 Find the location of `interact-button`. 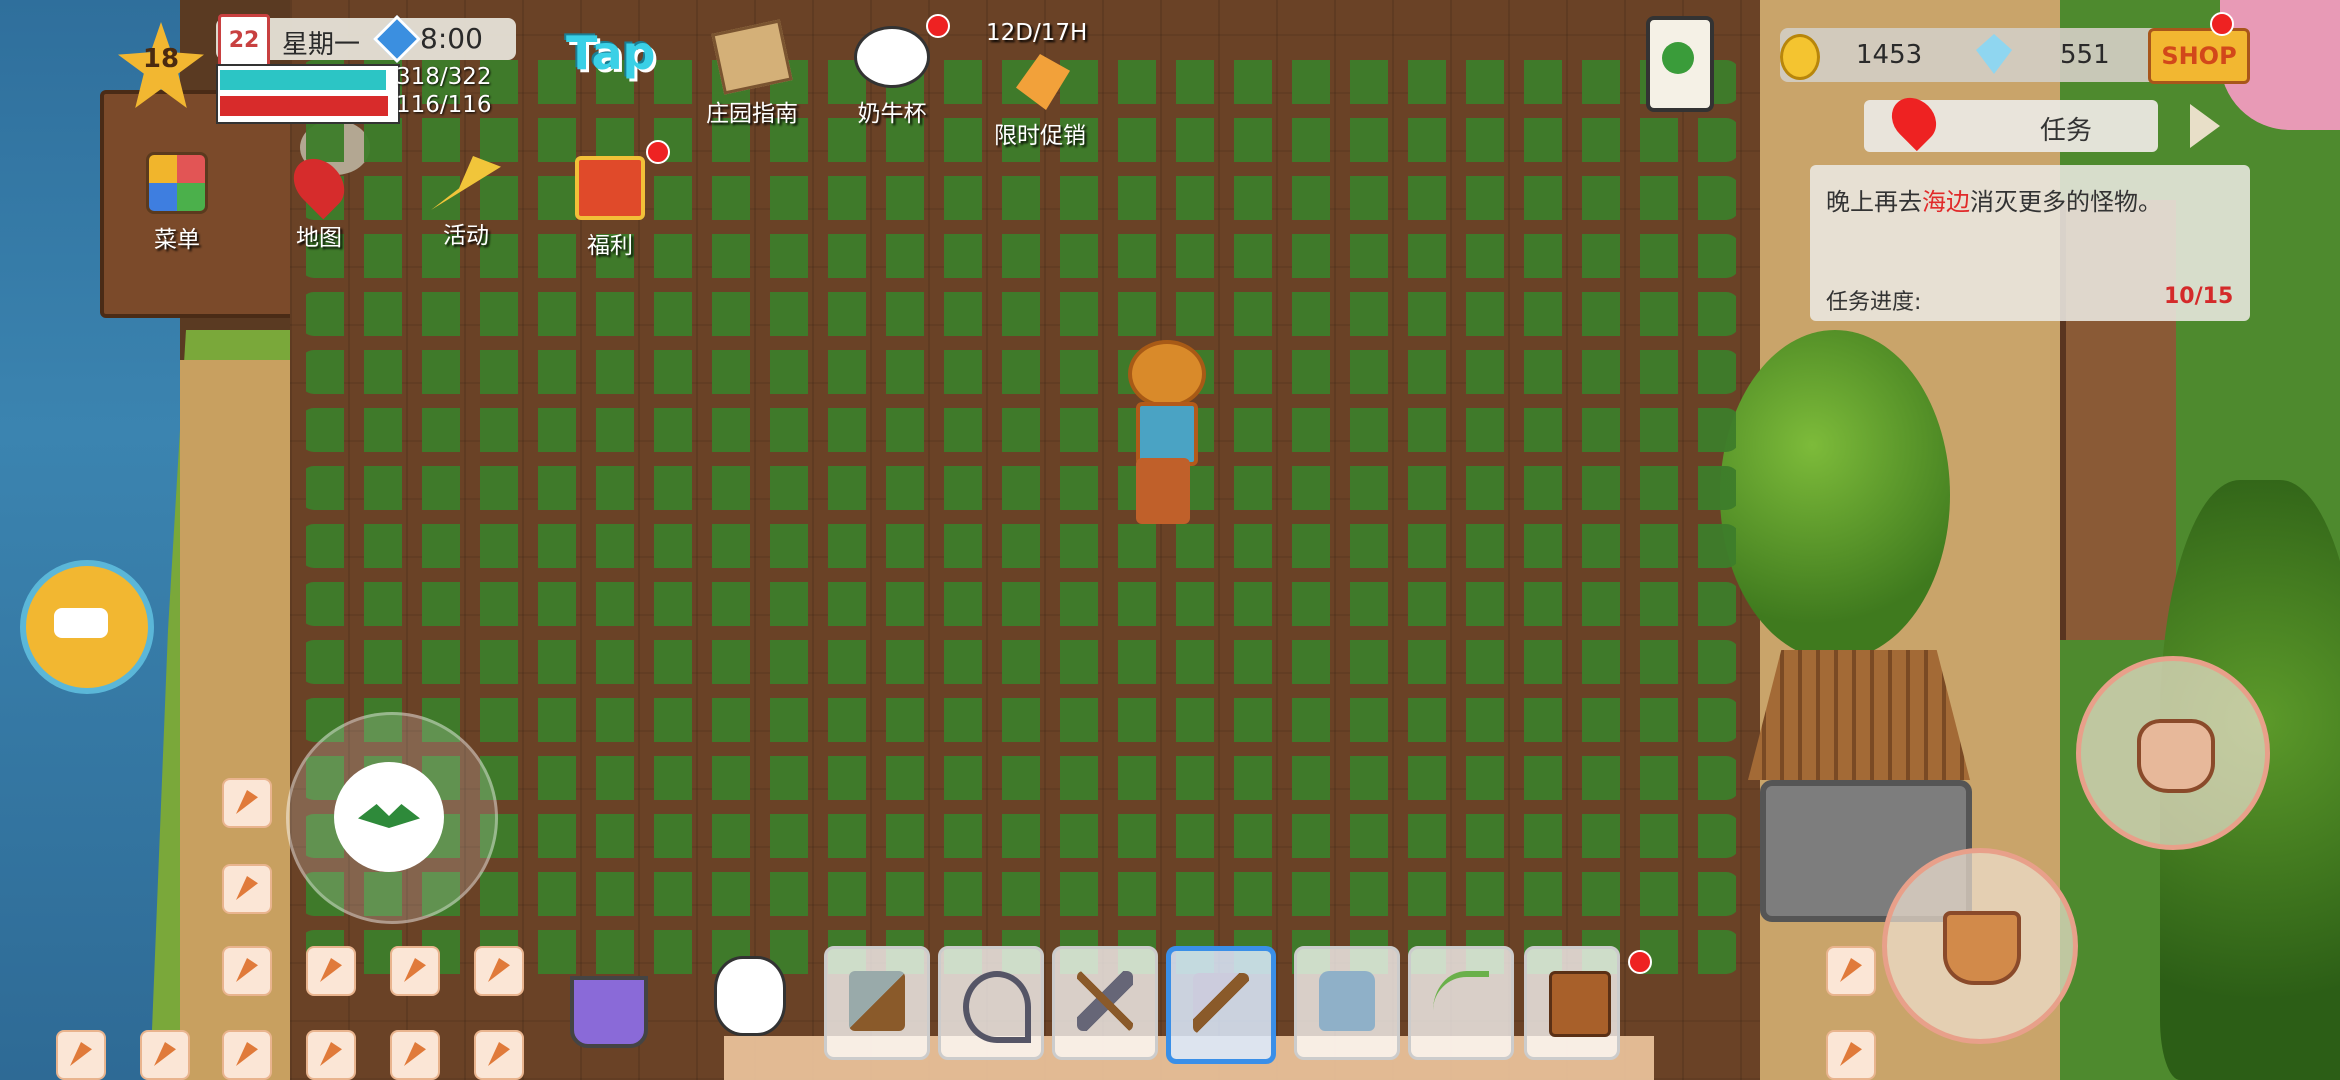

interact-button is located at coordinates (2173, 753).